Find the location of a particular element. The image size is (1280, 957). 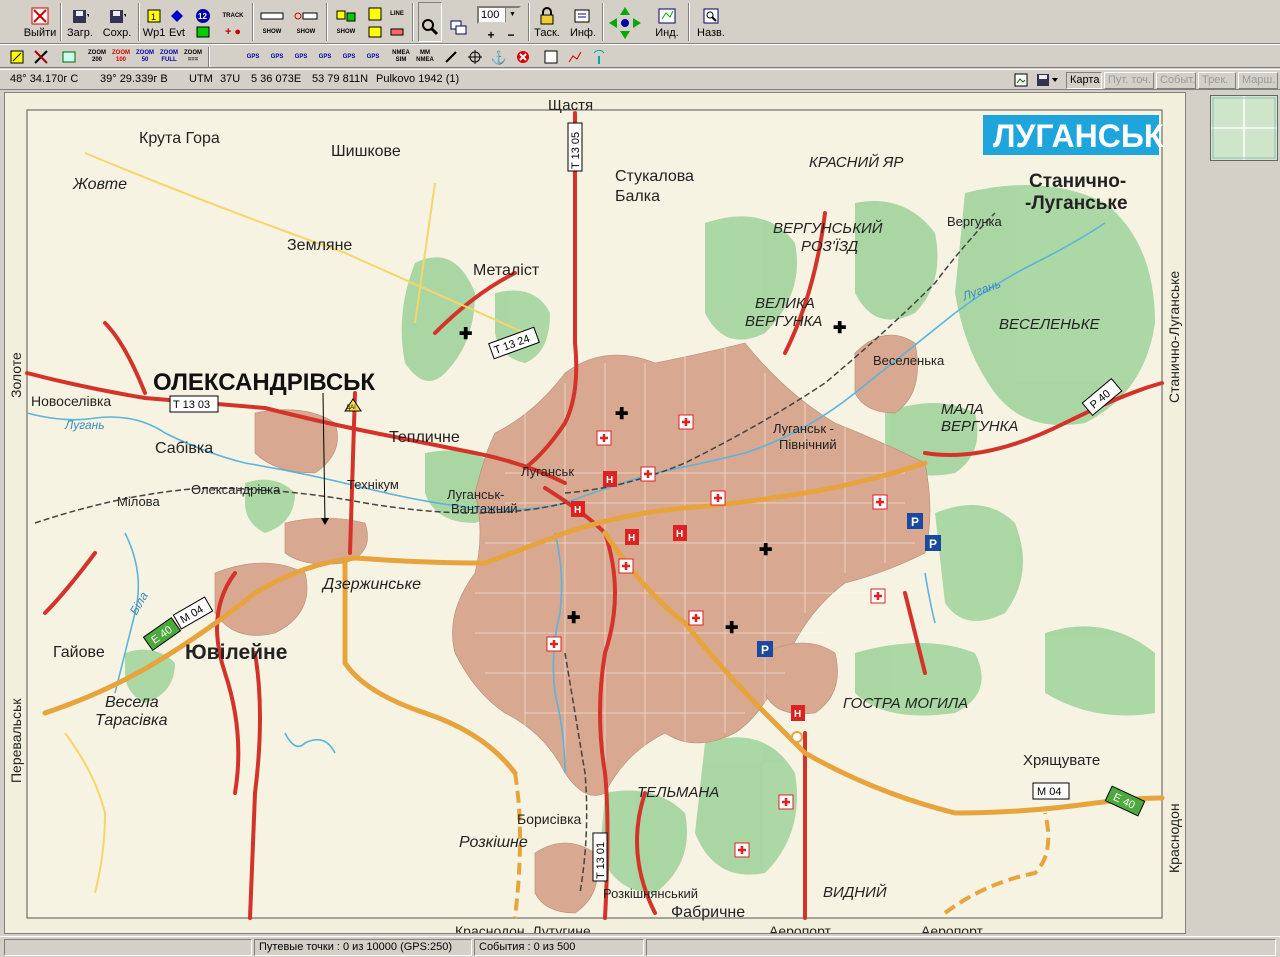

map-save-button is located at coordinates (1048, 80).